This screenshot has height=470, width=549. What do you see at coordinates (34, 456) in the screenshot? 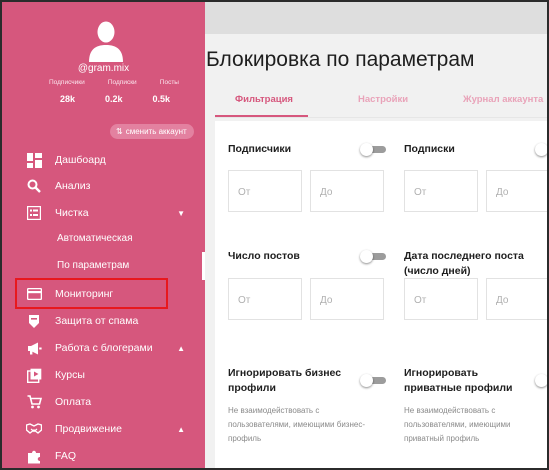
I see `puzzle-icon` at bounding box center [34, 456].